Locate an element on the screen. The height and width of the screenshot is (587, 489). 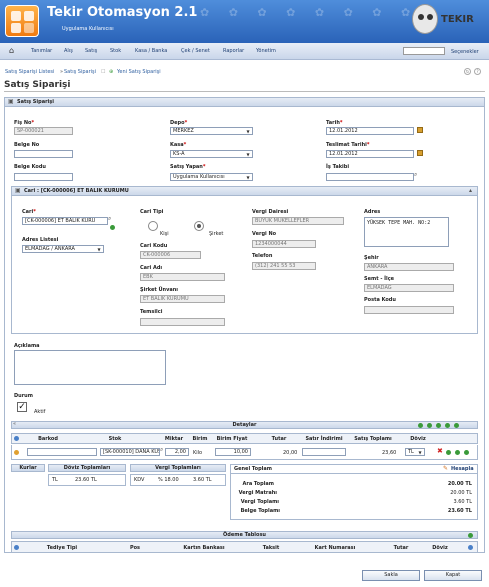
menu-yonetim: Yönetim is located at coordinates (266, 51).